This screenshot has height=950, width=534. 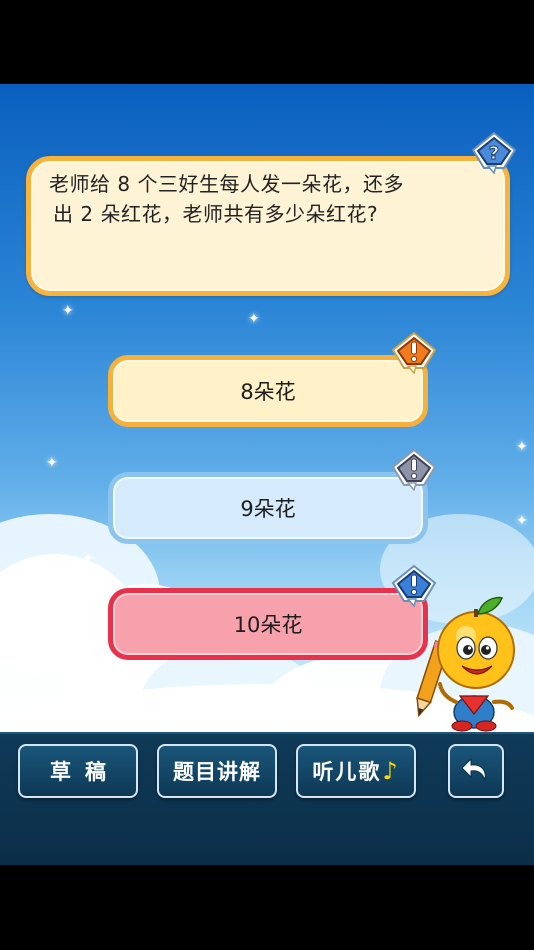 I want to click on back-arrow-icon, so click(x=473, y=769).